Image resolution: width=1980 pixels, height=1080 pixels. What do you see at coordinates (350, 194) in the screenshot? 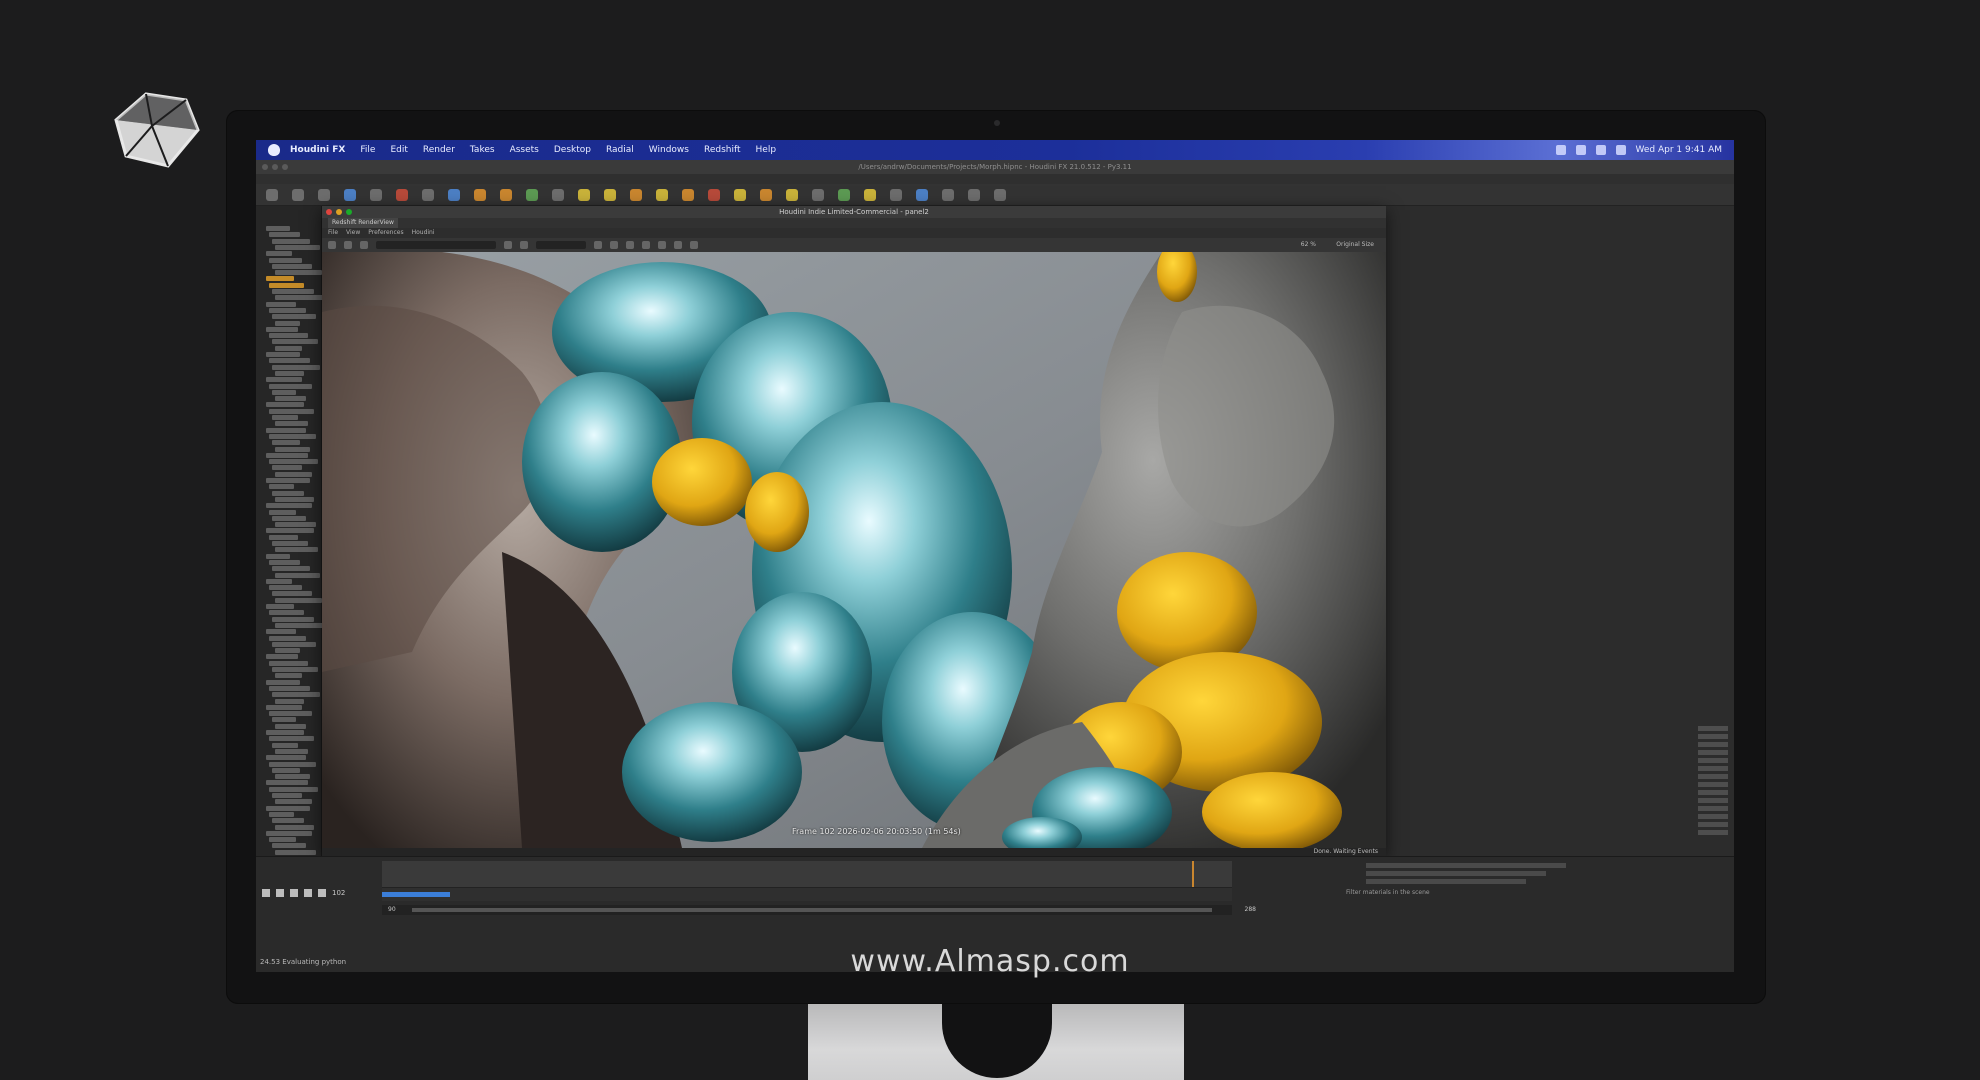
I see `curve-tool-icon` at bounding box center [350, 194].